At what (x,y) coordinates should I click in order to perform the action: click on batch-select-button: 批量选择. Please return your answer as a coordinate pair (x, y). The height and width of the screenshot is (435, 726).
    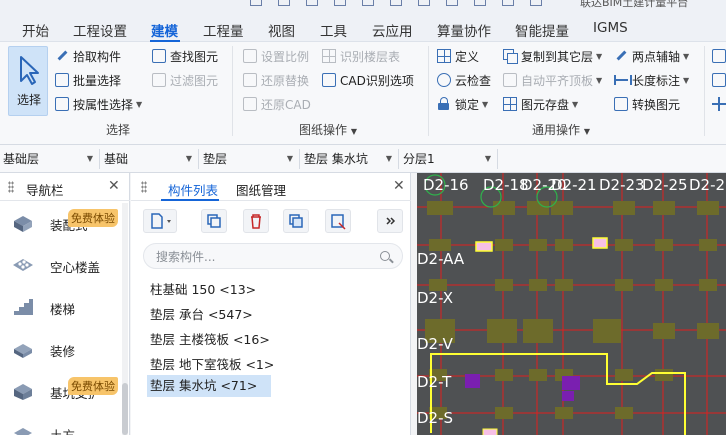
    Looking at the image, I should click on (88, 80).